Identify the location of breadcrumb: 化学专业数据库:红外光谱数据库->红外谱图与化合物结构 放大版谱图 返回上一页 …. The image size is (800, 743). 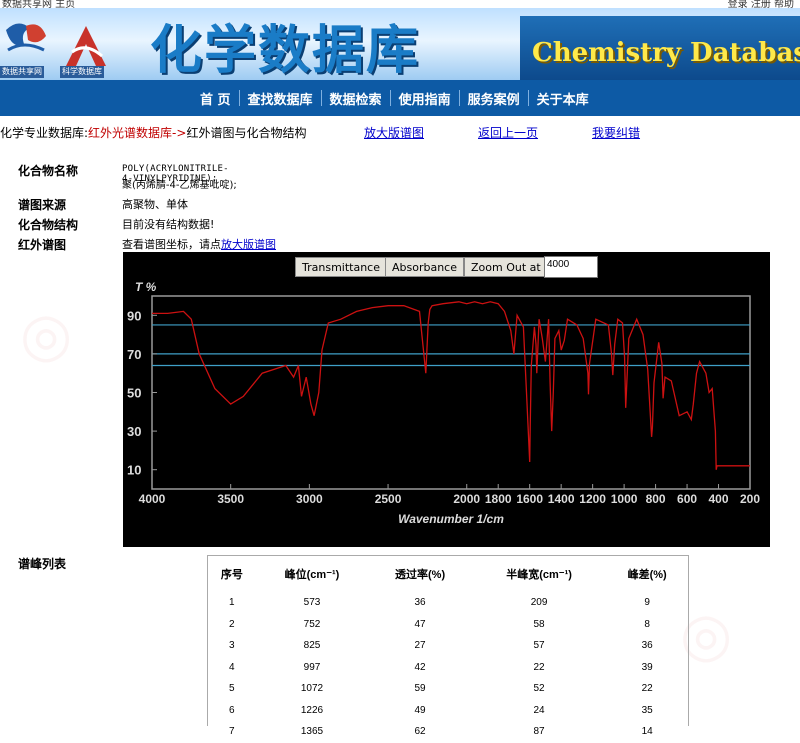
(400, 133).